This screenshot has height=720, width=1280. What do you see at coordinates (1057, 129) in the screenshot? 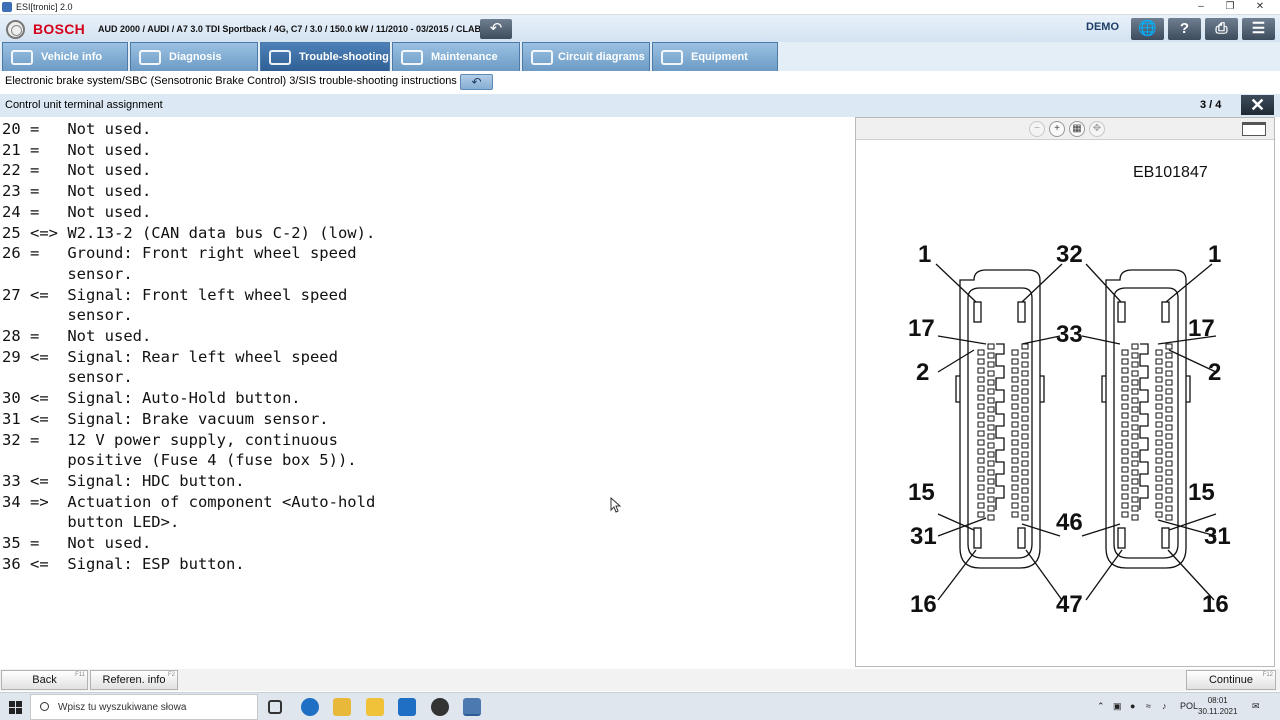
I see `zoom-in-icon: +` at bounding box center [1057, 129].